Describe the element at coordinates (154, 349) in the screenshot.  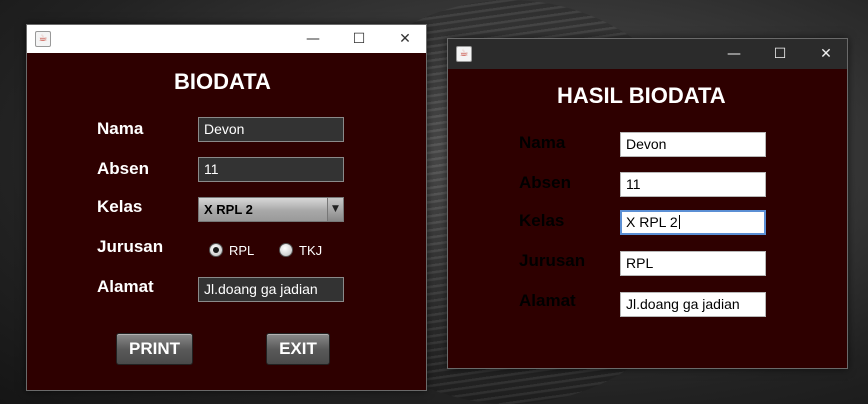
I see `print-button: PRINT` at that location.